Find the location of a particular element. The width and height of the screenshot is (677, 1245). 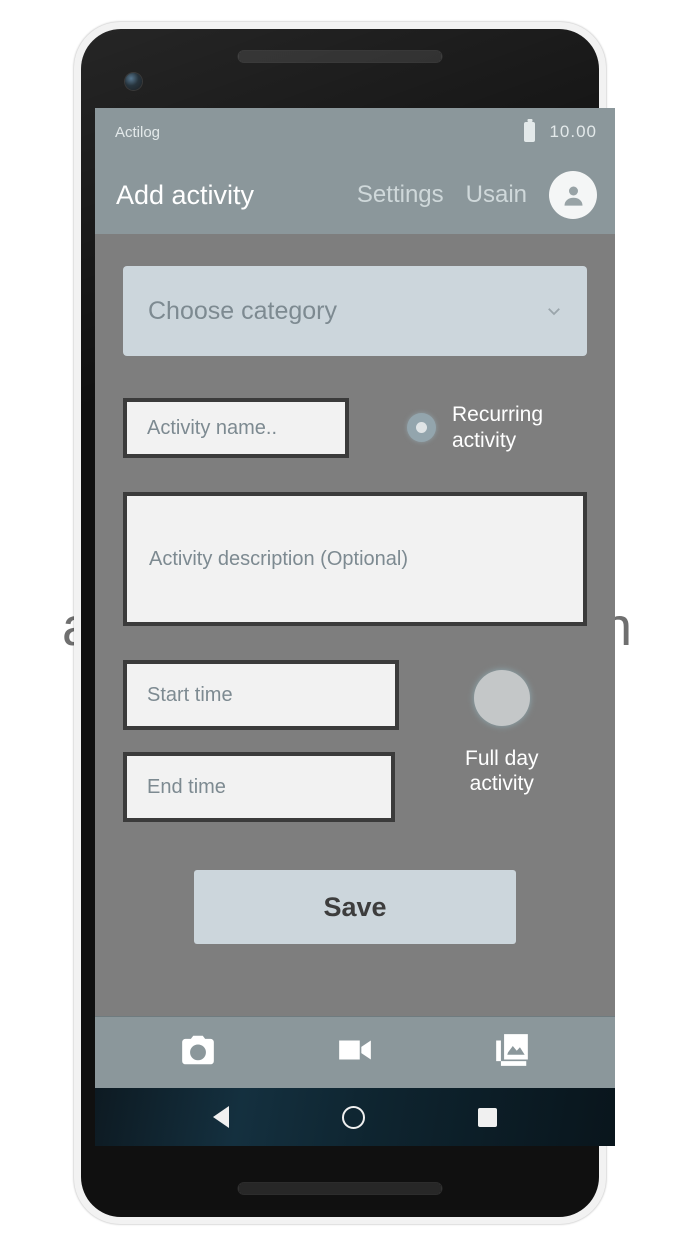

recurring-label-line2: activity is located at coordinates (484, 440).